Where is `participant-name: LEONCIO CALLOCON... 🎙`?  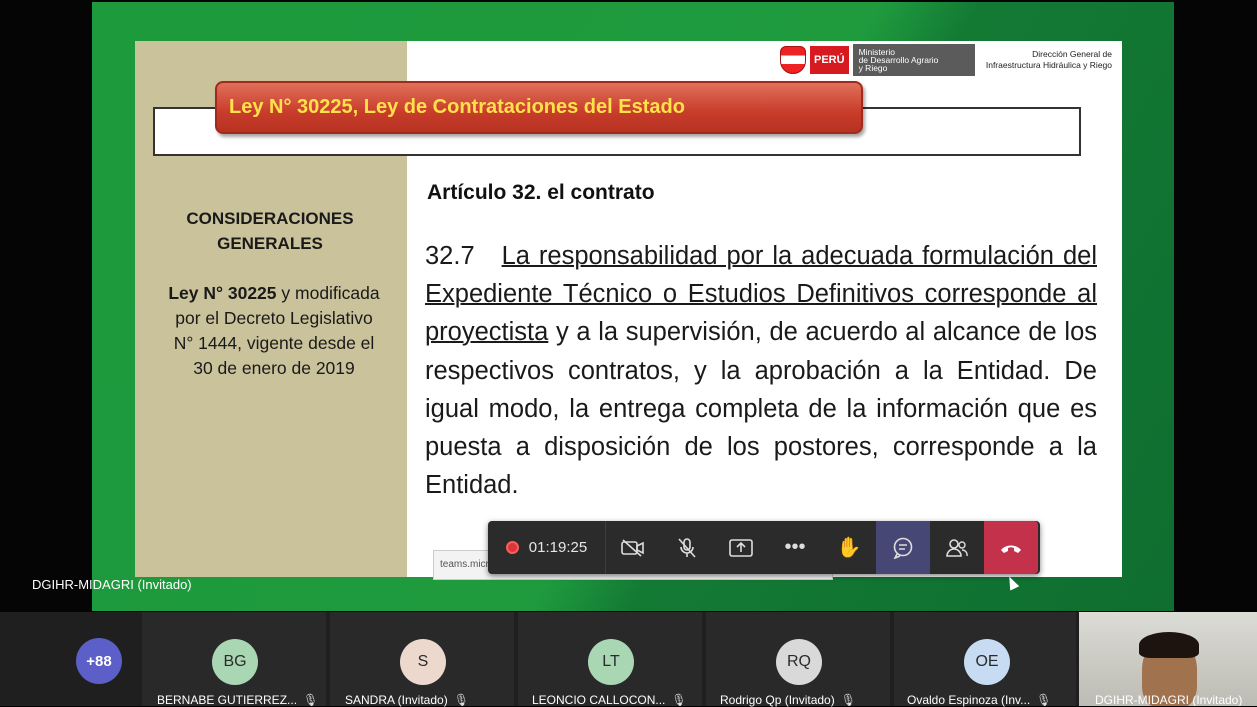
participant-name: LEONCIO CALLOCON... 🎙 is located at coordinates (609, 700).